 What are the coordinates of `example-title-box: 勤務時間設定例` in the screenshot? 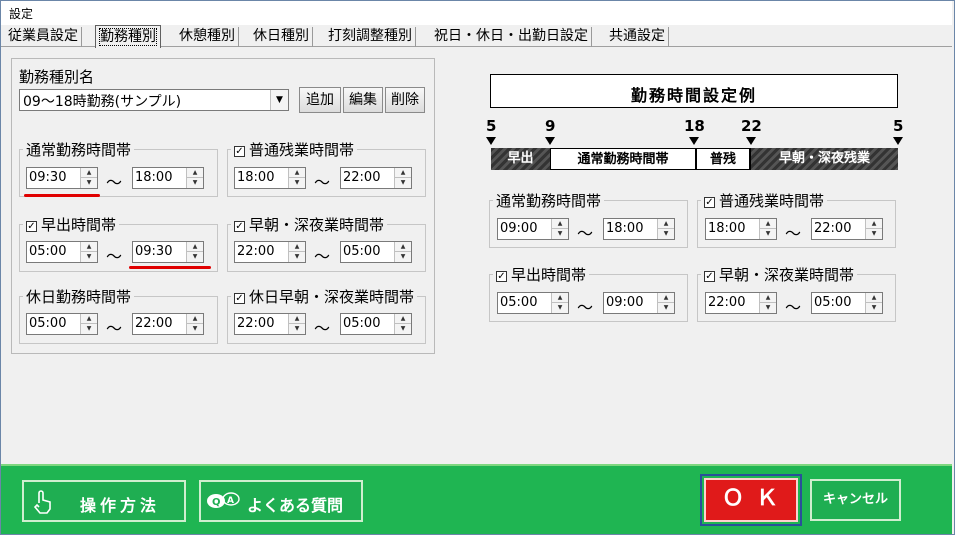 It's located at (694, 91).